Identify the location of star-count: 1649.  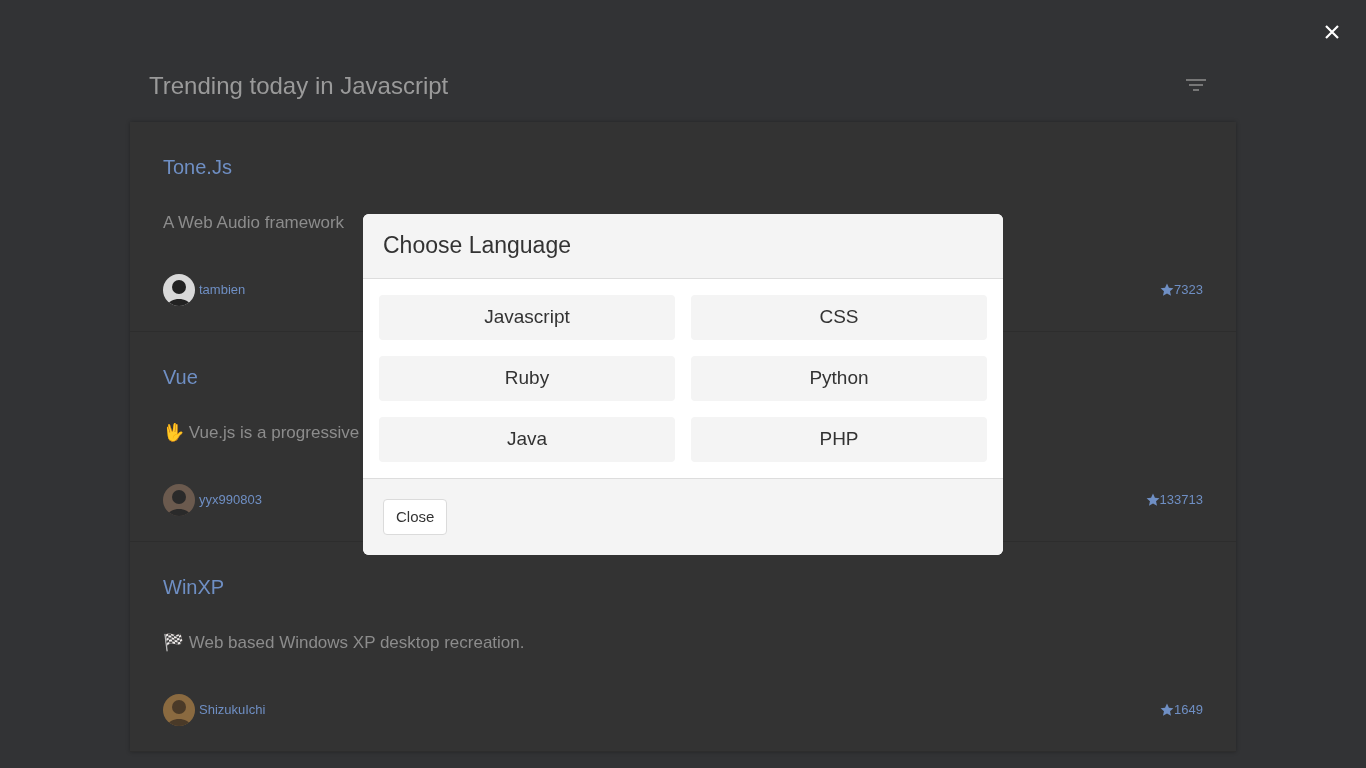
(1188, 709).